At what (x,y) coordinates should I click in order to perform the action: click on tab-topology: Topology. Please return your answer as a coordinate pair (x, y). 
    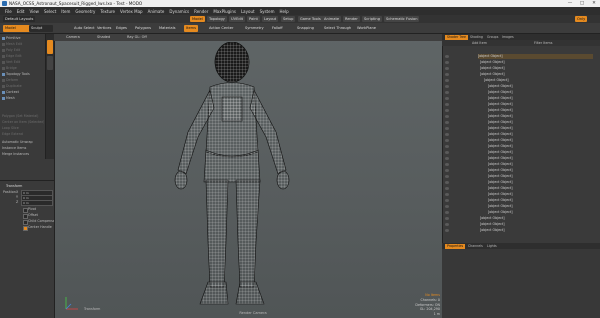
    Looking at the image, I should click on (217, 19).